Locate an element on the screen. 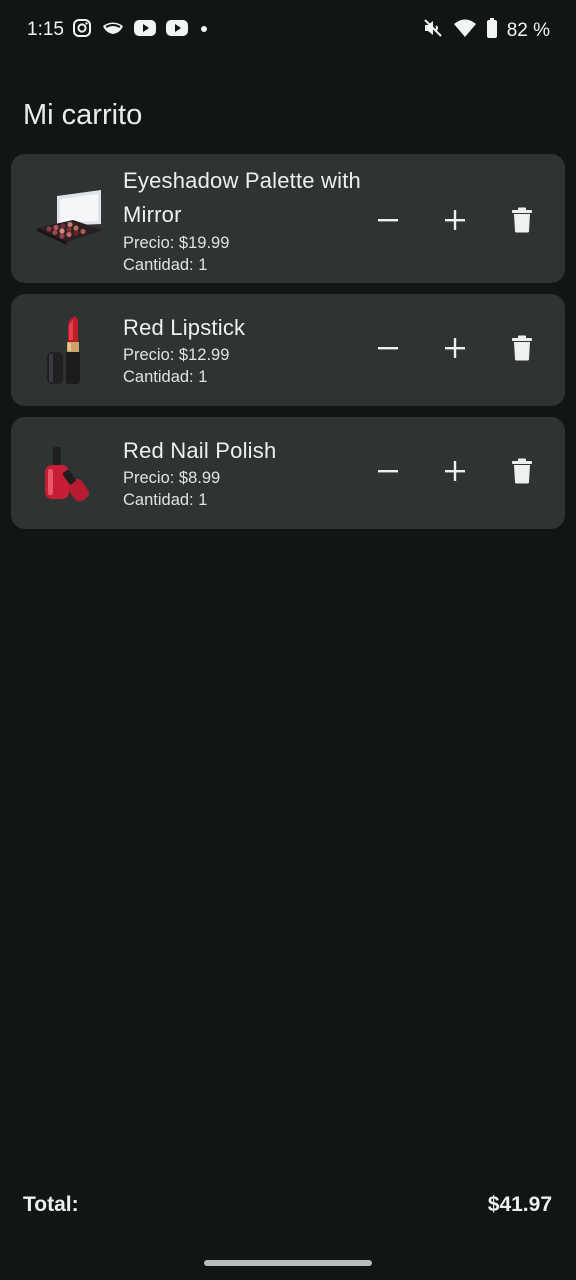  red-lipstick-image is located at coordinates (69, 350).